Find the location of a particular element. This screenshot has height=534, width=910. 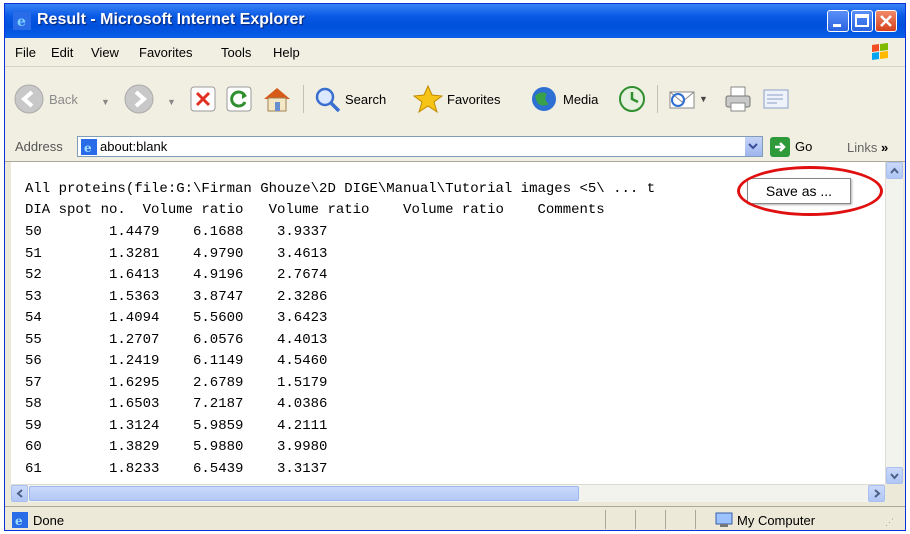

volume-ratio-cell: 2.6789 is located at coordinates (218, 382).